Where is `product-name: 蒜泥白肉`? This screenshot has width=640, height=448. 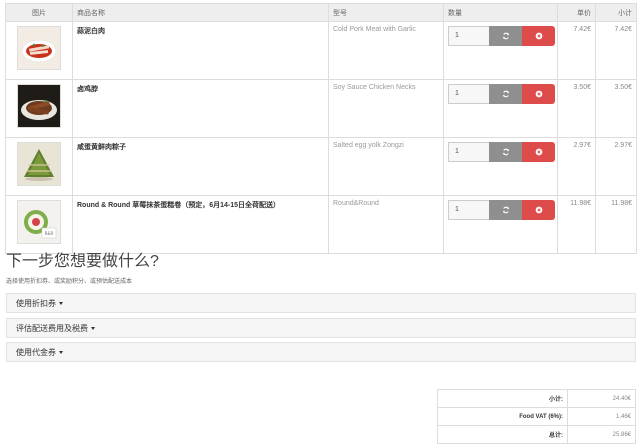
product-name: 蒜泥白肉 is located at coordinates (200, 50).